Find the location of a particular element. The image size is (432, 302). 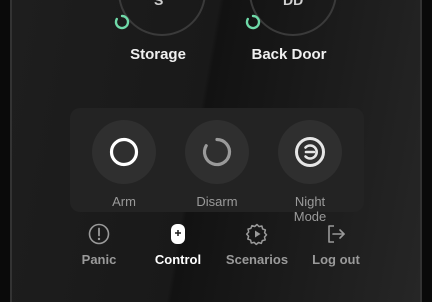

device-tile-back-door: DD Back Door is located at coordinates (287, 45).